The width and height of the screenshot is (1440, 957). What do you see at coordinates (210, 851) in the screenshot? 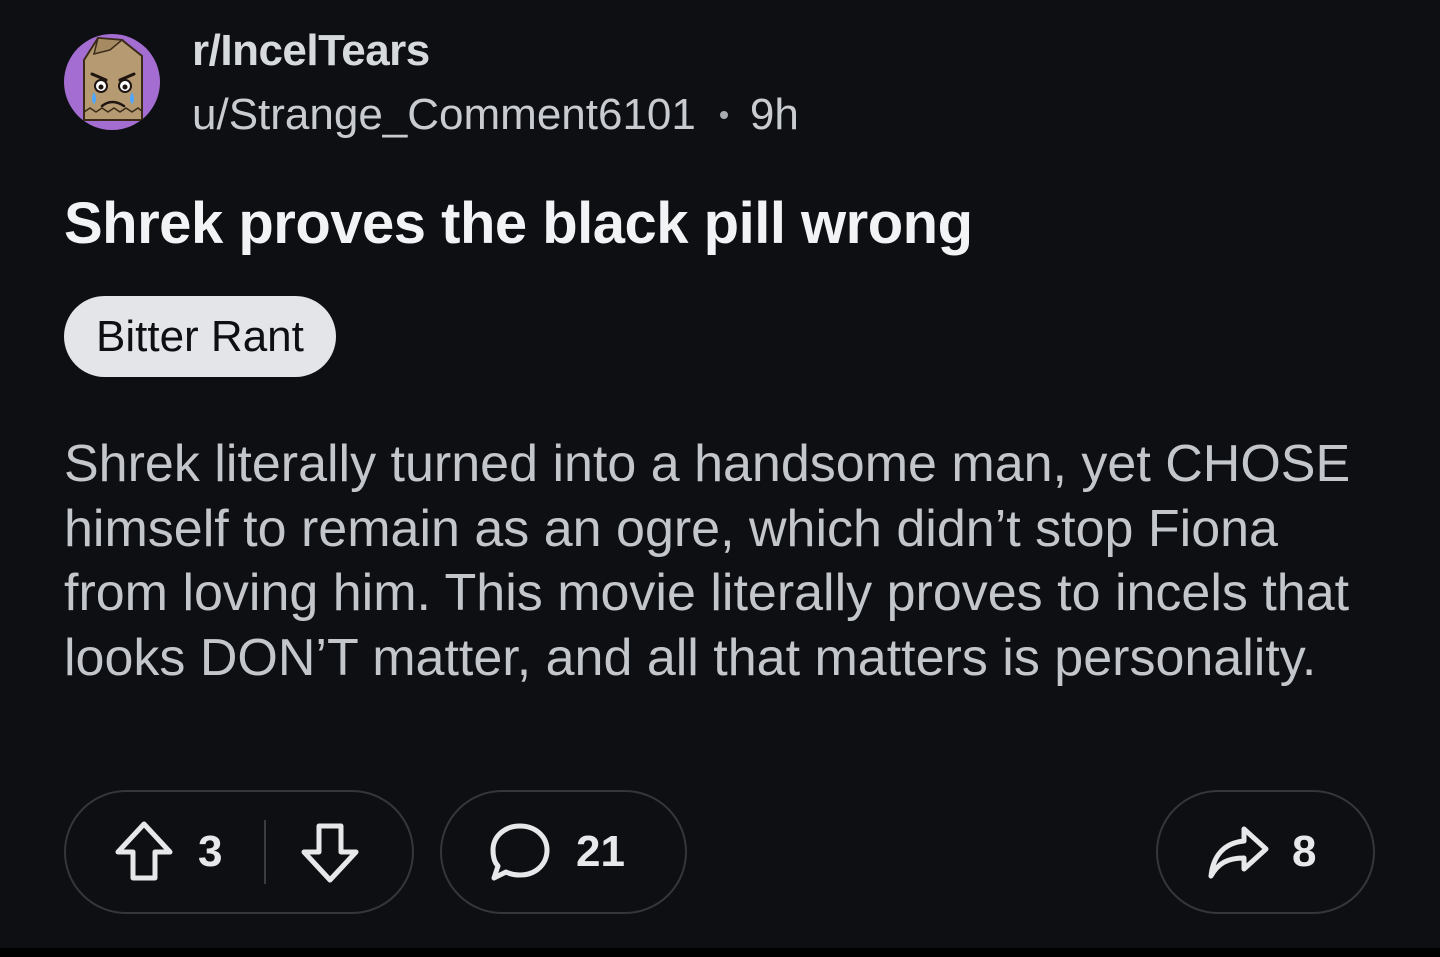
I see `vote-score: 3` at bounding box center [210, 851].